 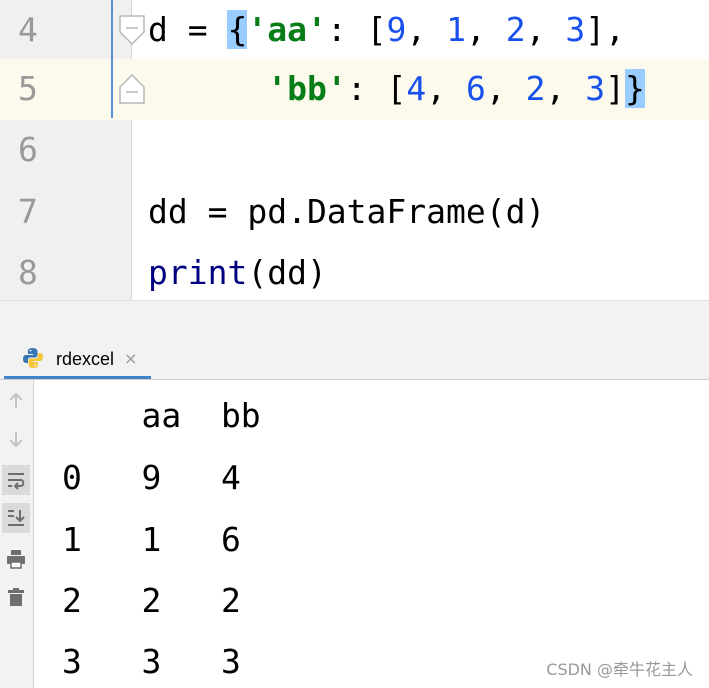 What do you see at coordinates (354, 320) in the screenshot?
I see `panel-splitter` at bounding box center [354, 320].